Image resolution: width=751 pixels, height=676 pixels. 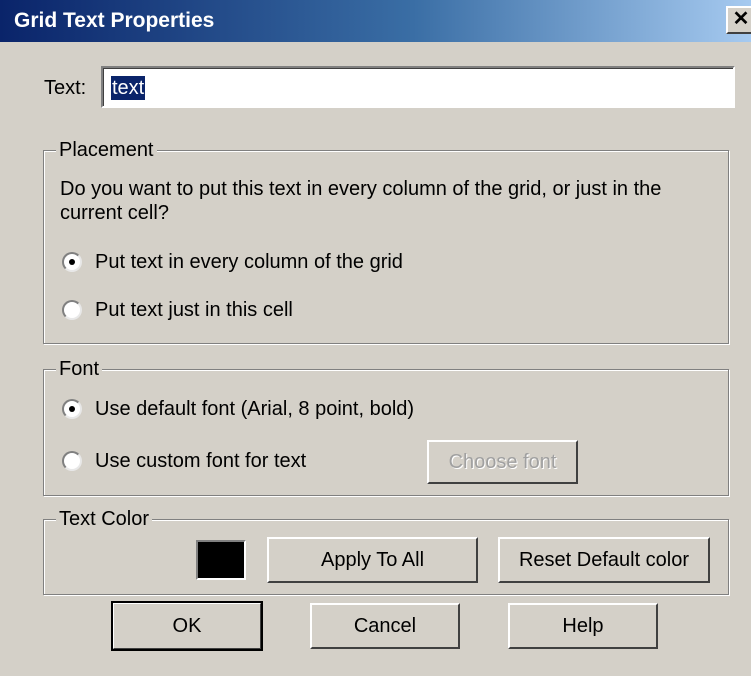 What do you see at coordinates (249, 262) in the screenshot?
I see `radio-every-column-label: Put text in every column of the grid` at bounding box center [249, 262].